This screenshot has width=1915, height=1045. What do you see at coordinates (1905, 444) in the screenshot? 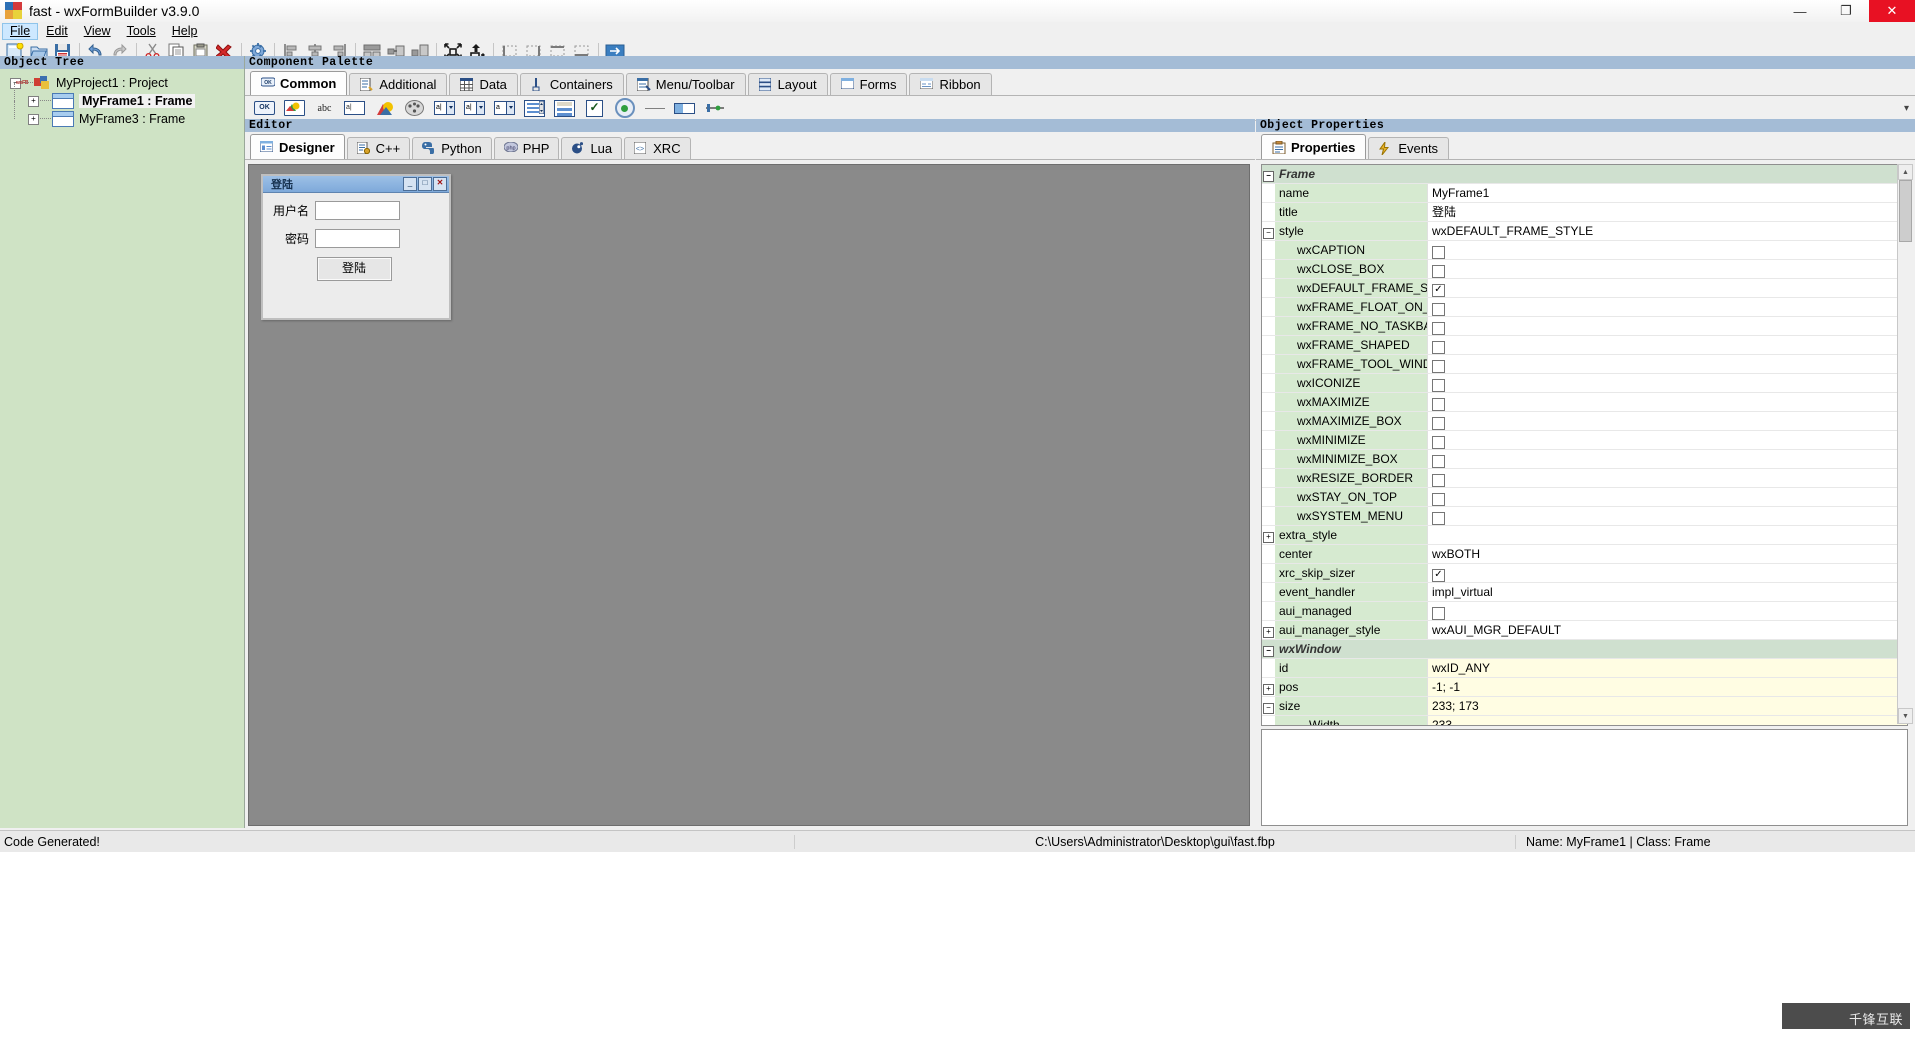
I see `property-grid-scrollbar: ▲ ▼` at bounding box center [1905, 444].